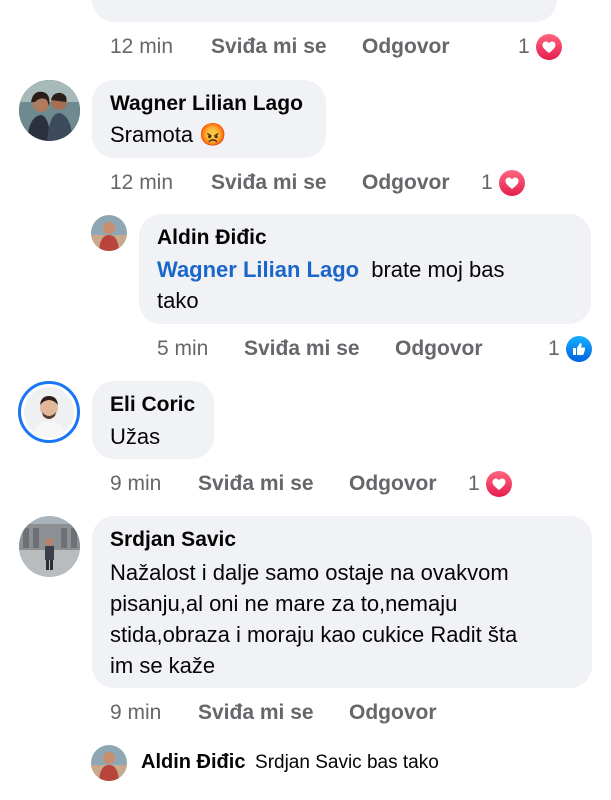  What do you see at coordinates (135, 436) in the screenshot?
I see `comment-text: Užas` at bounding box center [135, 436].